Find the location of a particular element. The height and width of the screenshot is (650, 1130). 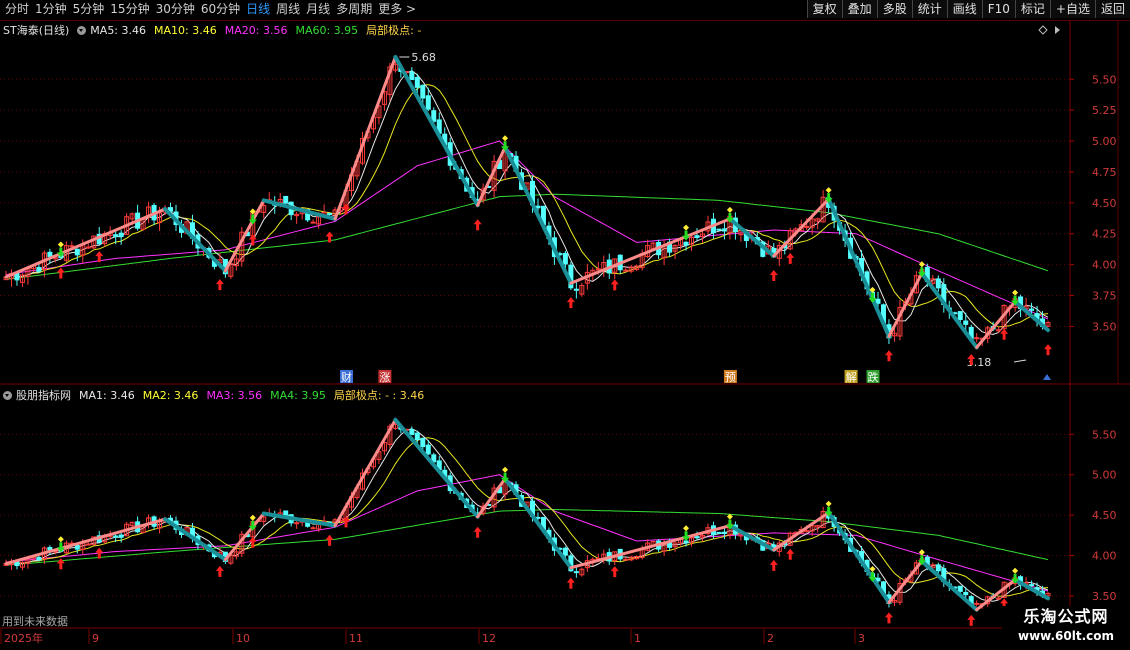

period-tab-8: 月线 is located at coordinates (318, 9).